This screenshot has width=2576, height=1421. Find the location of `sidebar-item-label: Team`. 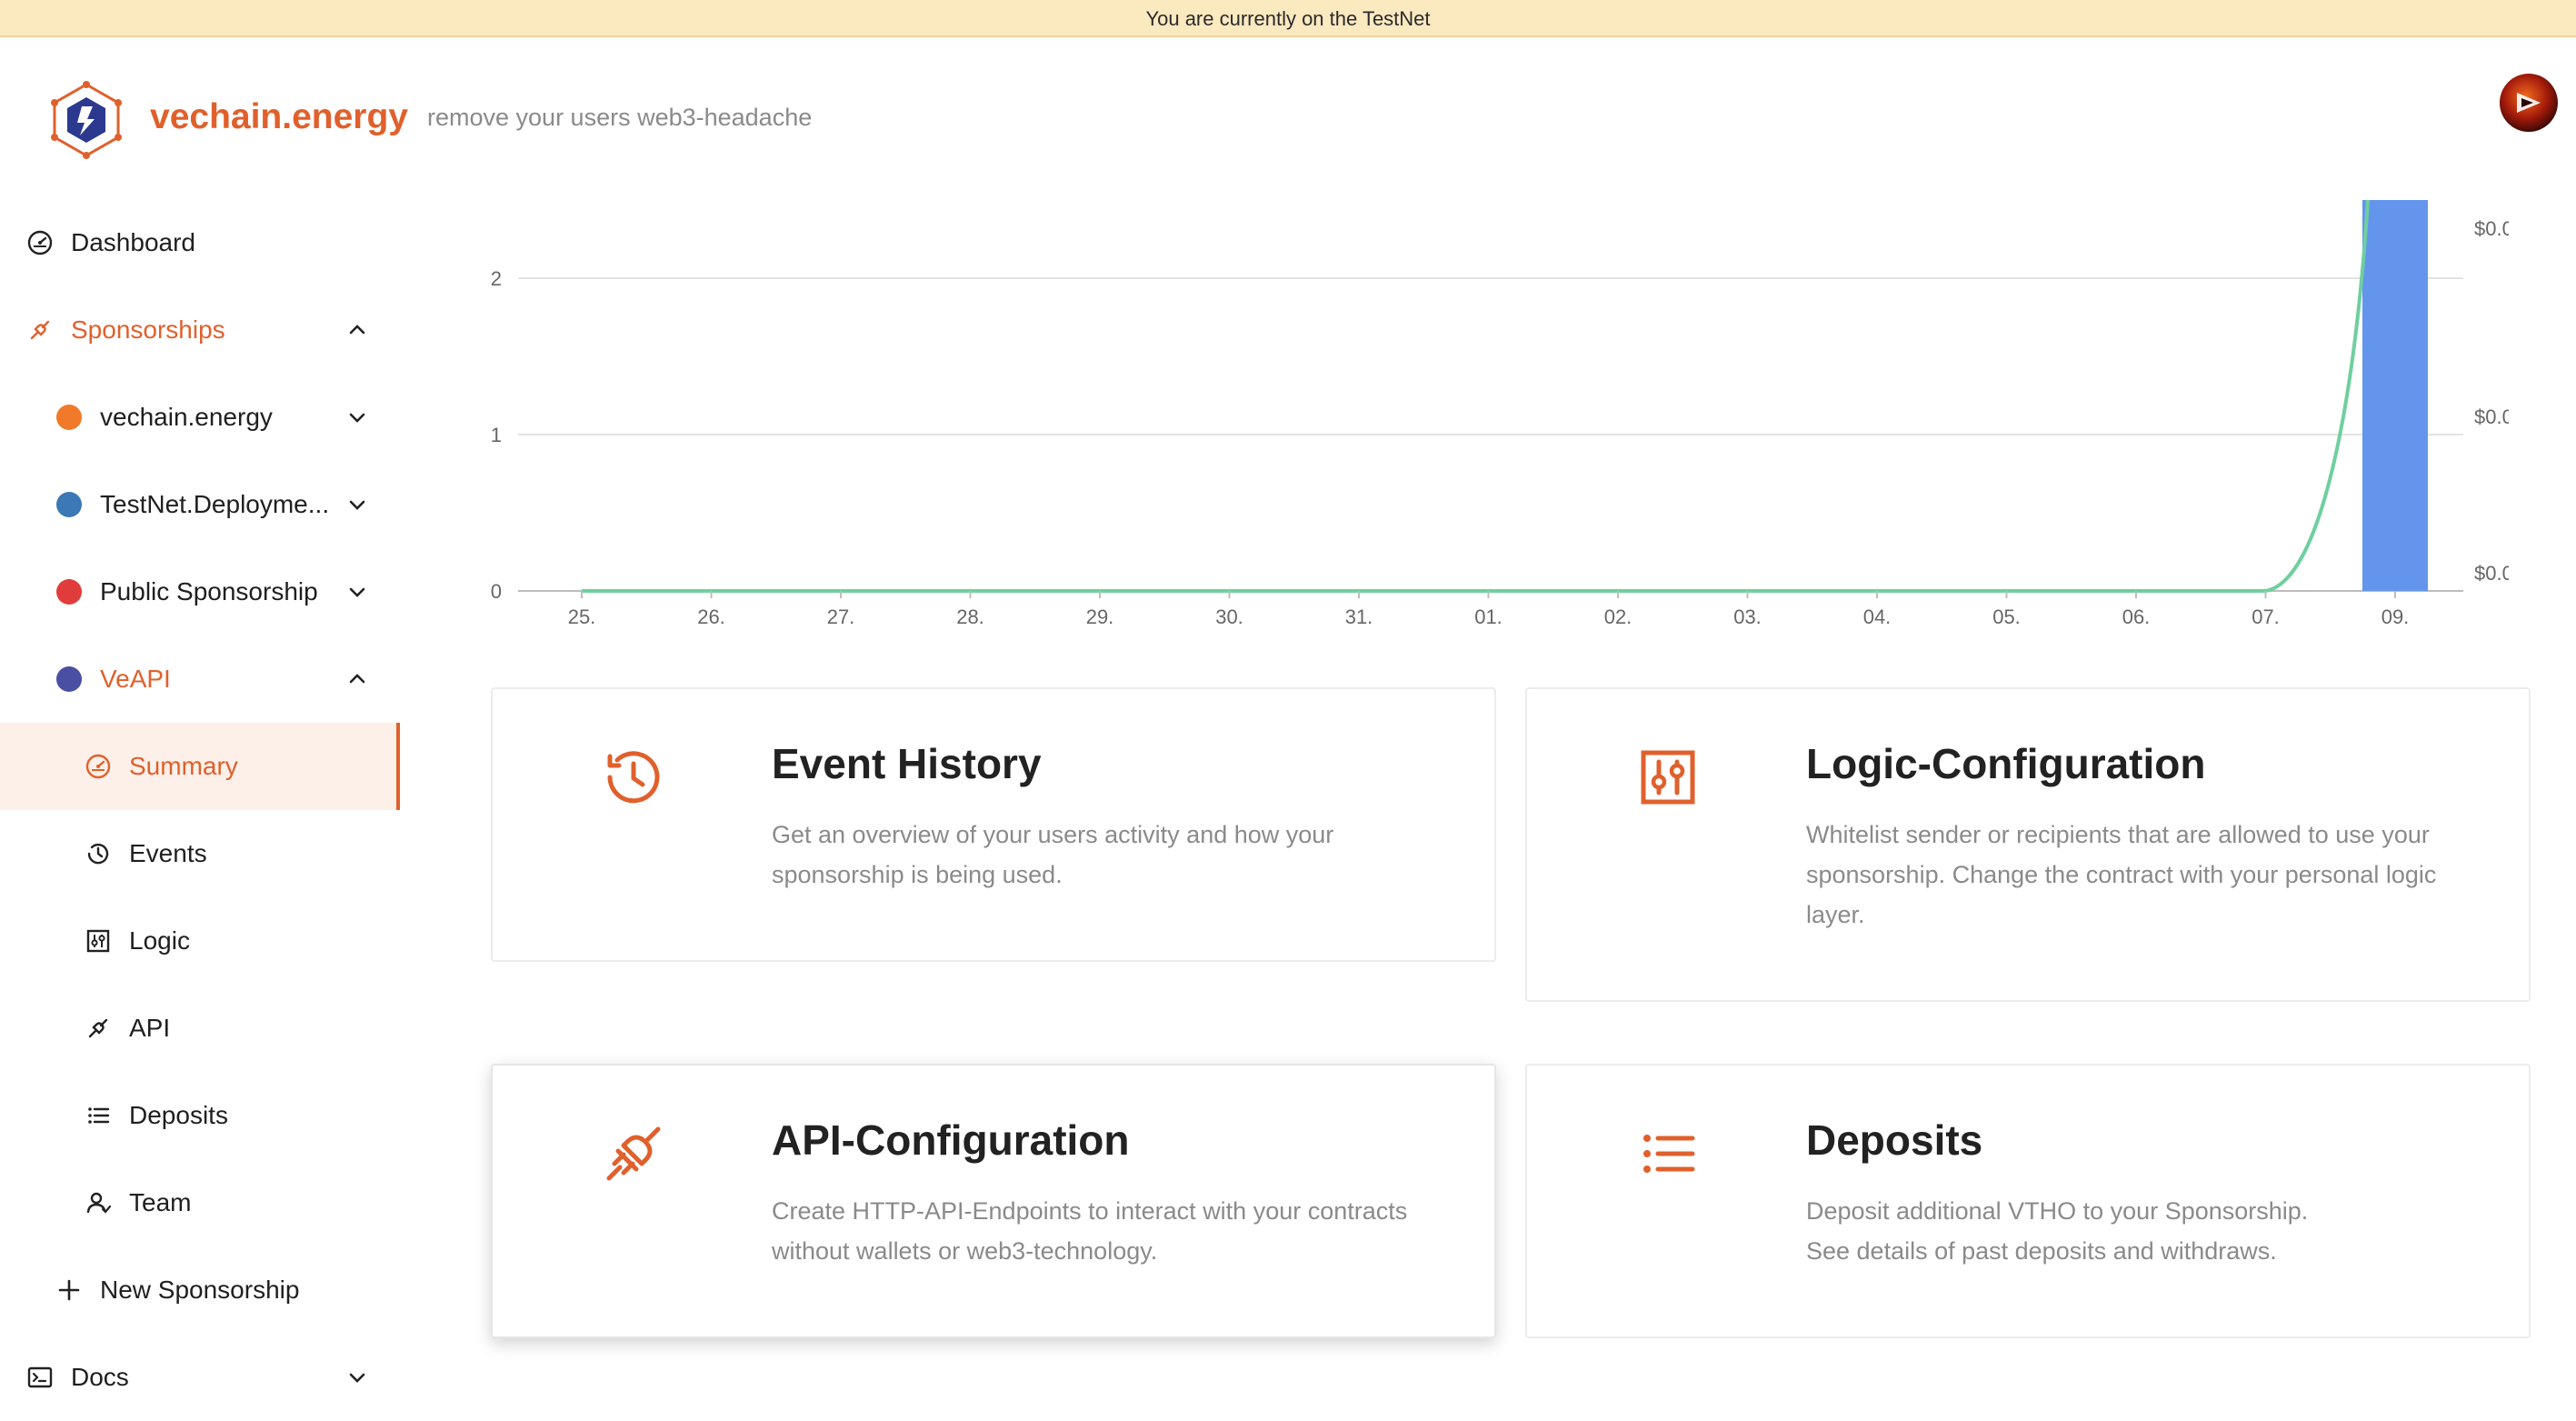

sidebar-item-label: Team is located at coordinates (160, 1202).